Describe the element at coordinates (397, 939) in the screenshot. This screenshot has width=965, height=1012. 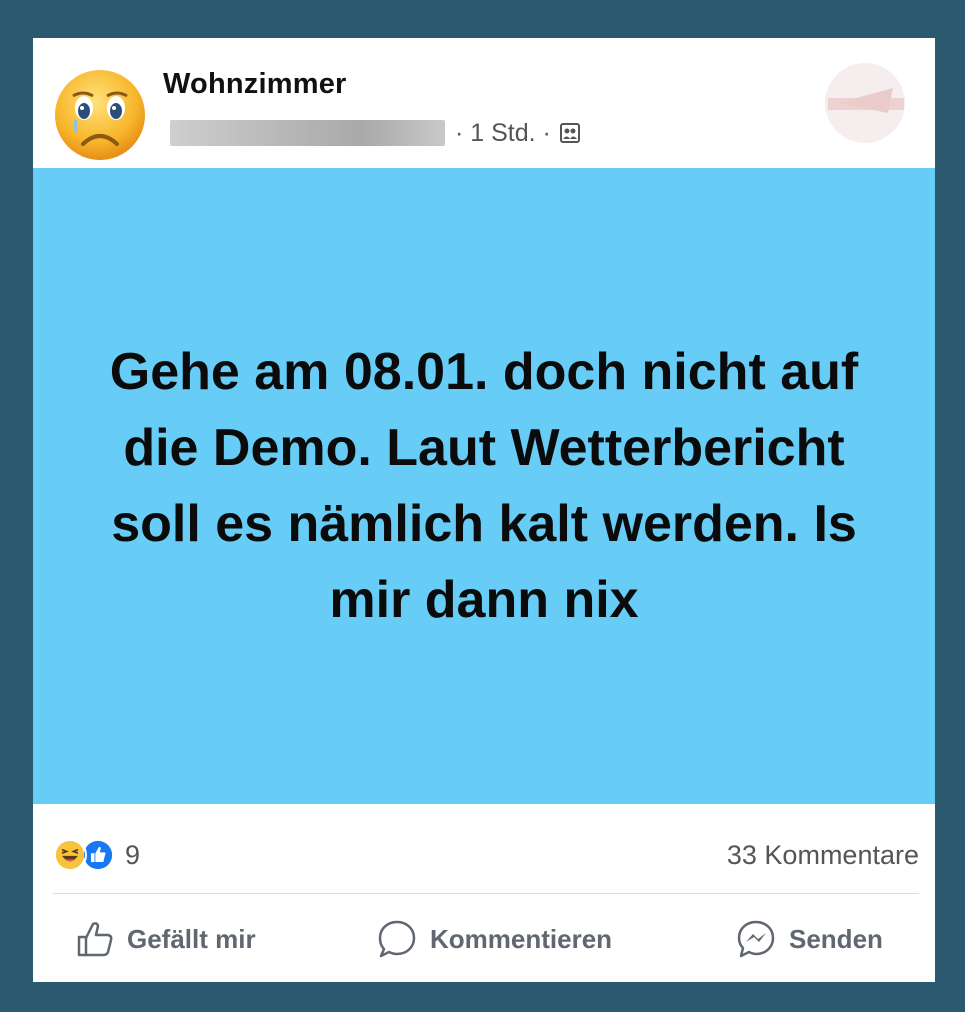
I see `comment-bubble-icon` at that location.